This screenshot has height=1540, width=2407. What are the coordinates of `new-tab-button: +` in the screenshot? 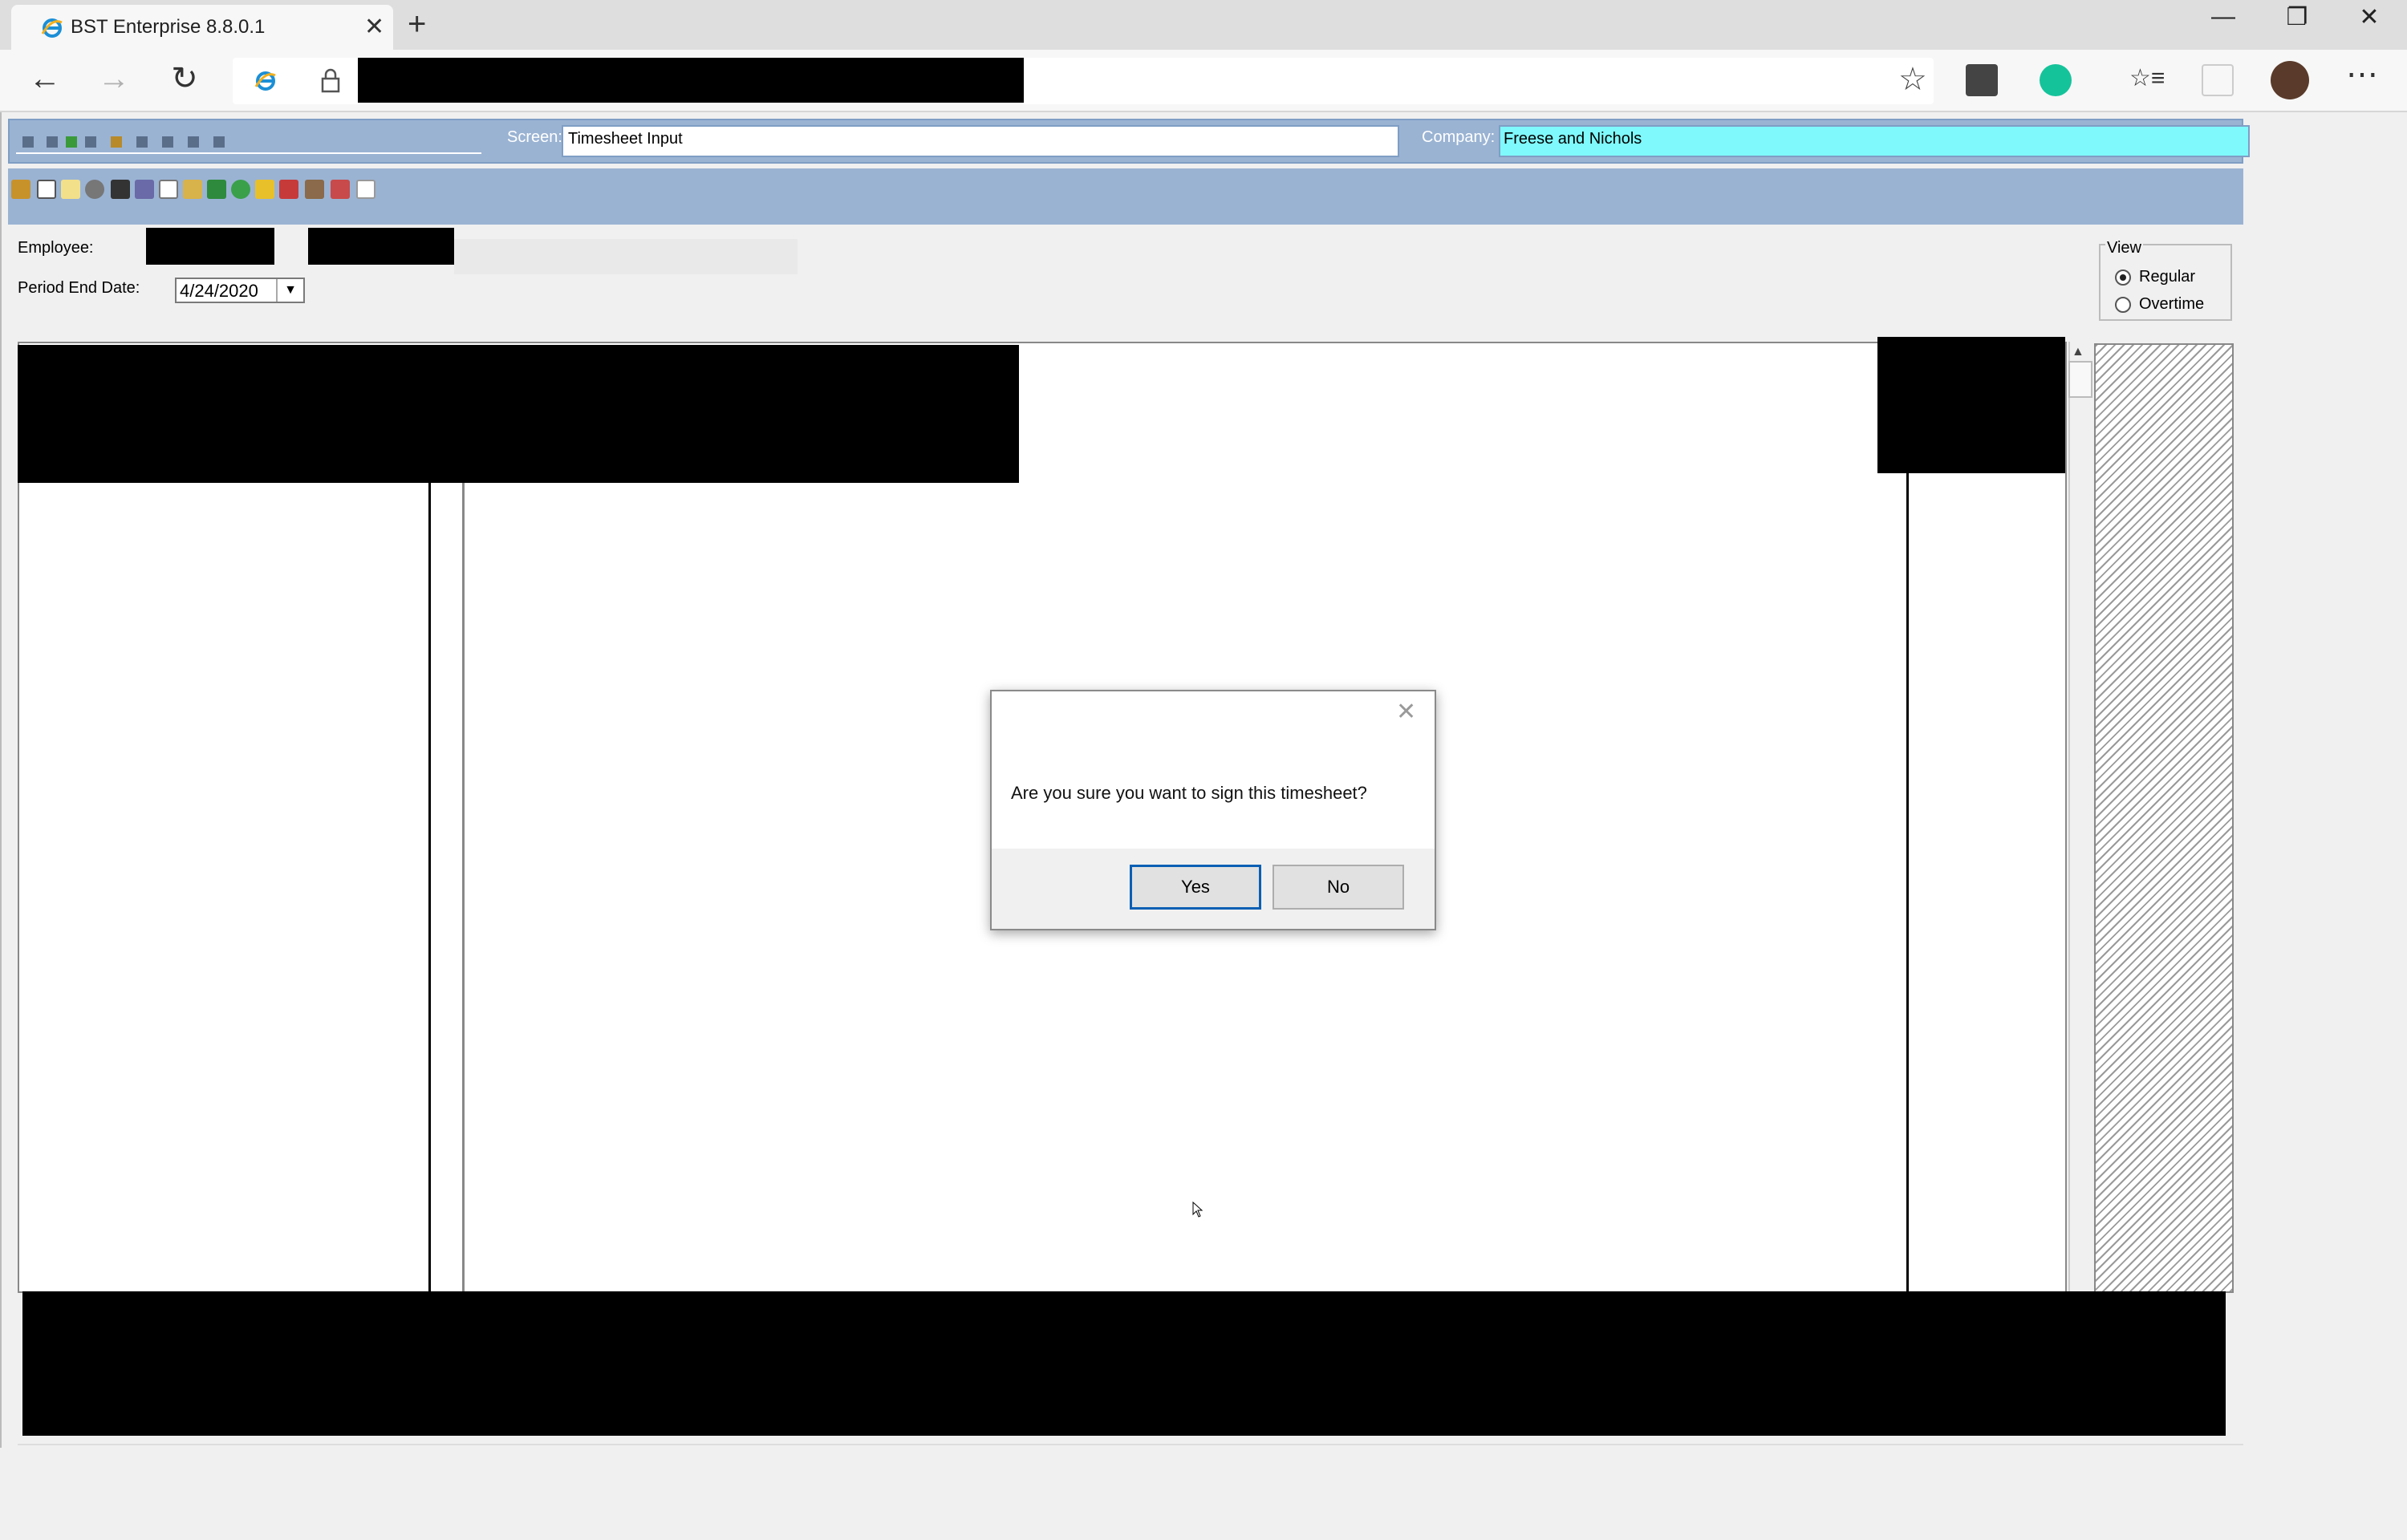 It's located at (417, 24).